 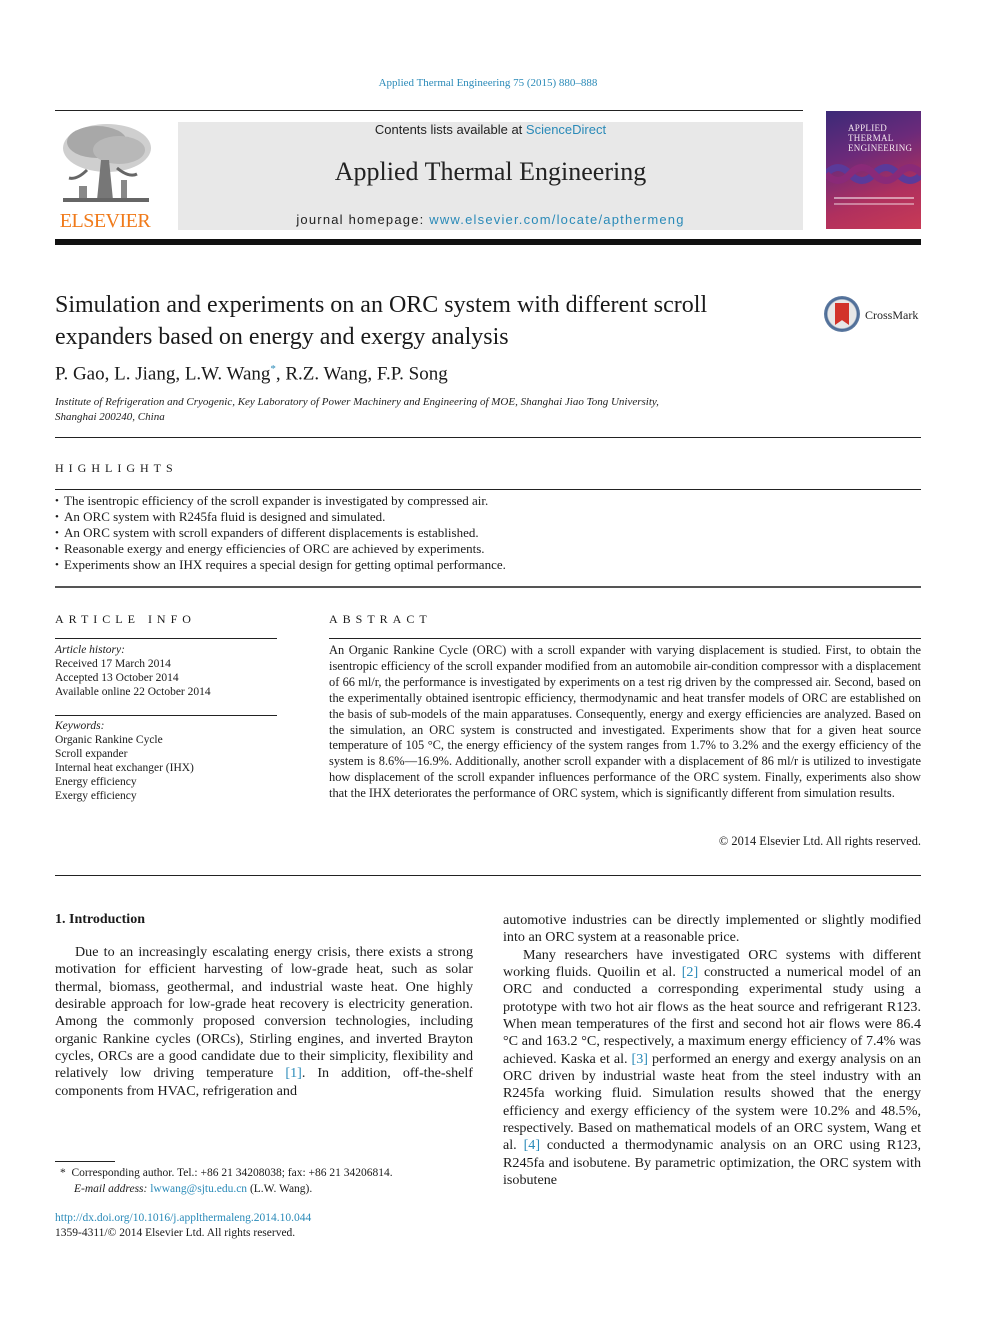 I want to click on history-label: Article history:, so click(x=90, y=650).